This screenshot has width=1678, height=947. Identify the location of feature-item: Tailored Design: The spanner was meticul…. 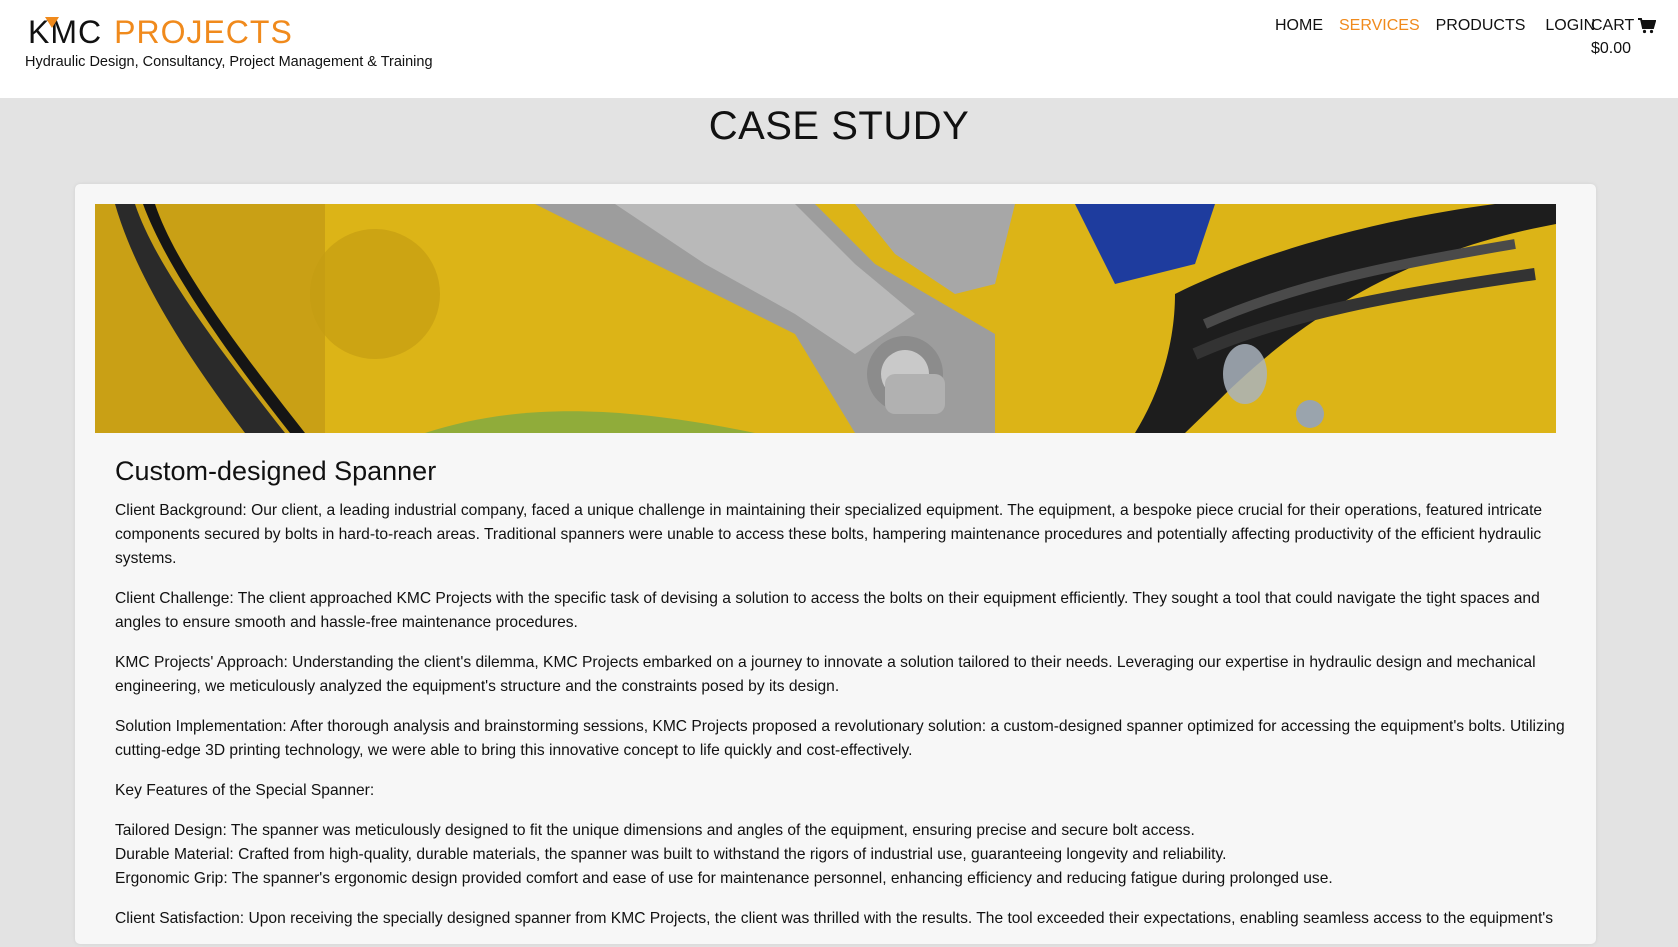
(655, 830).